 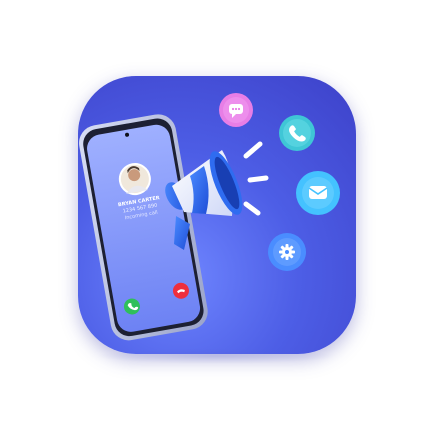 I want to click on phone-bubble, so click(x=297, y=133).